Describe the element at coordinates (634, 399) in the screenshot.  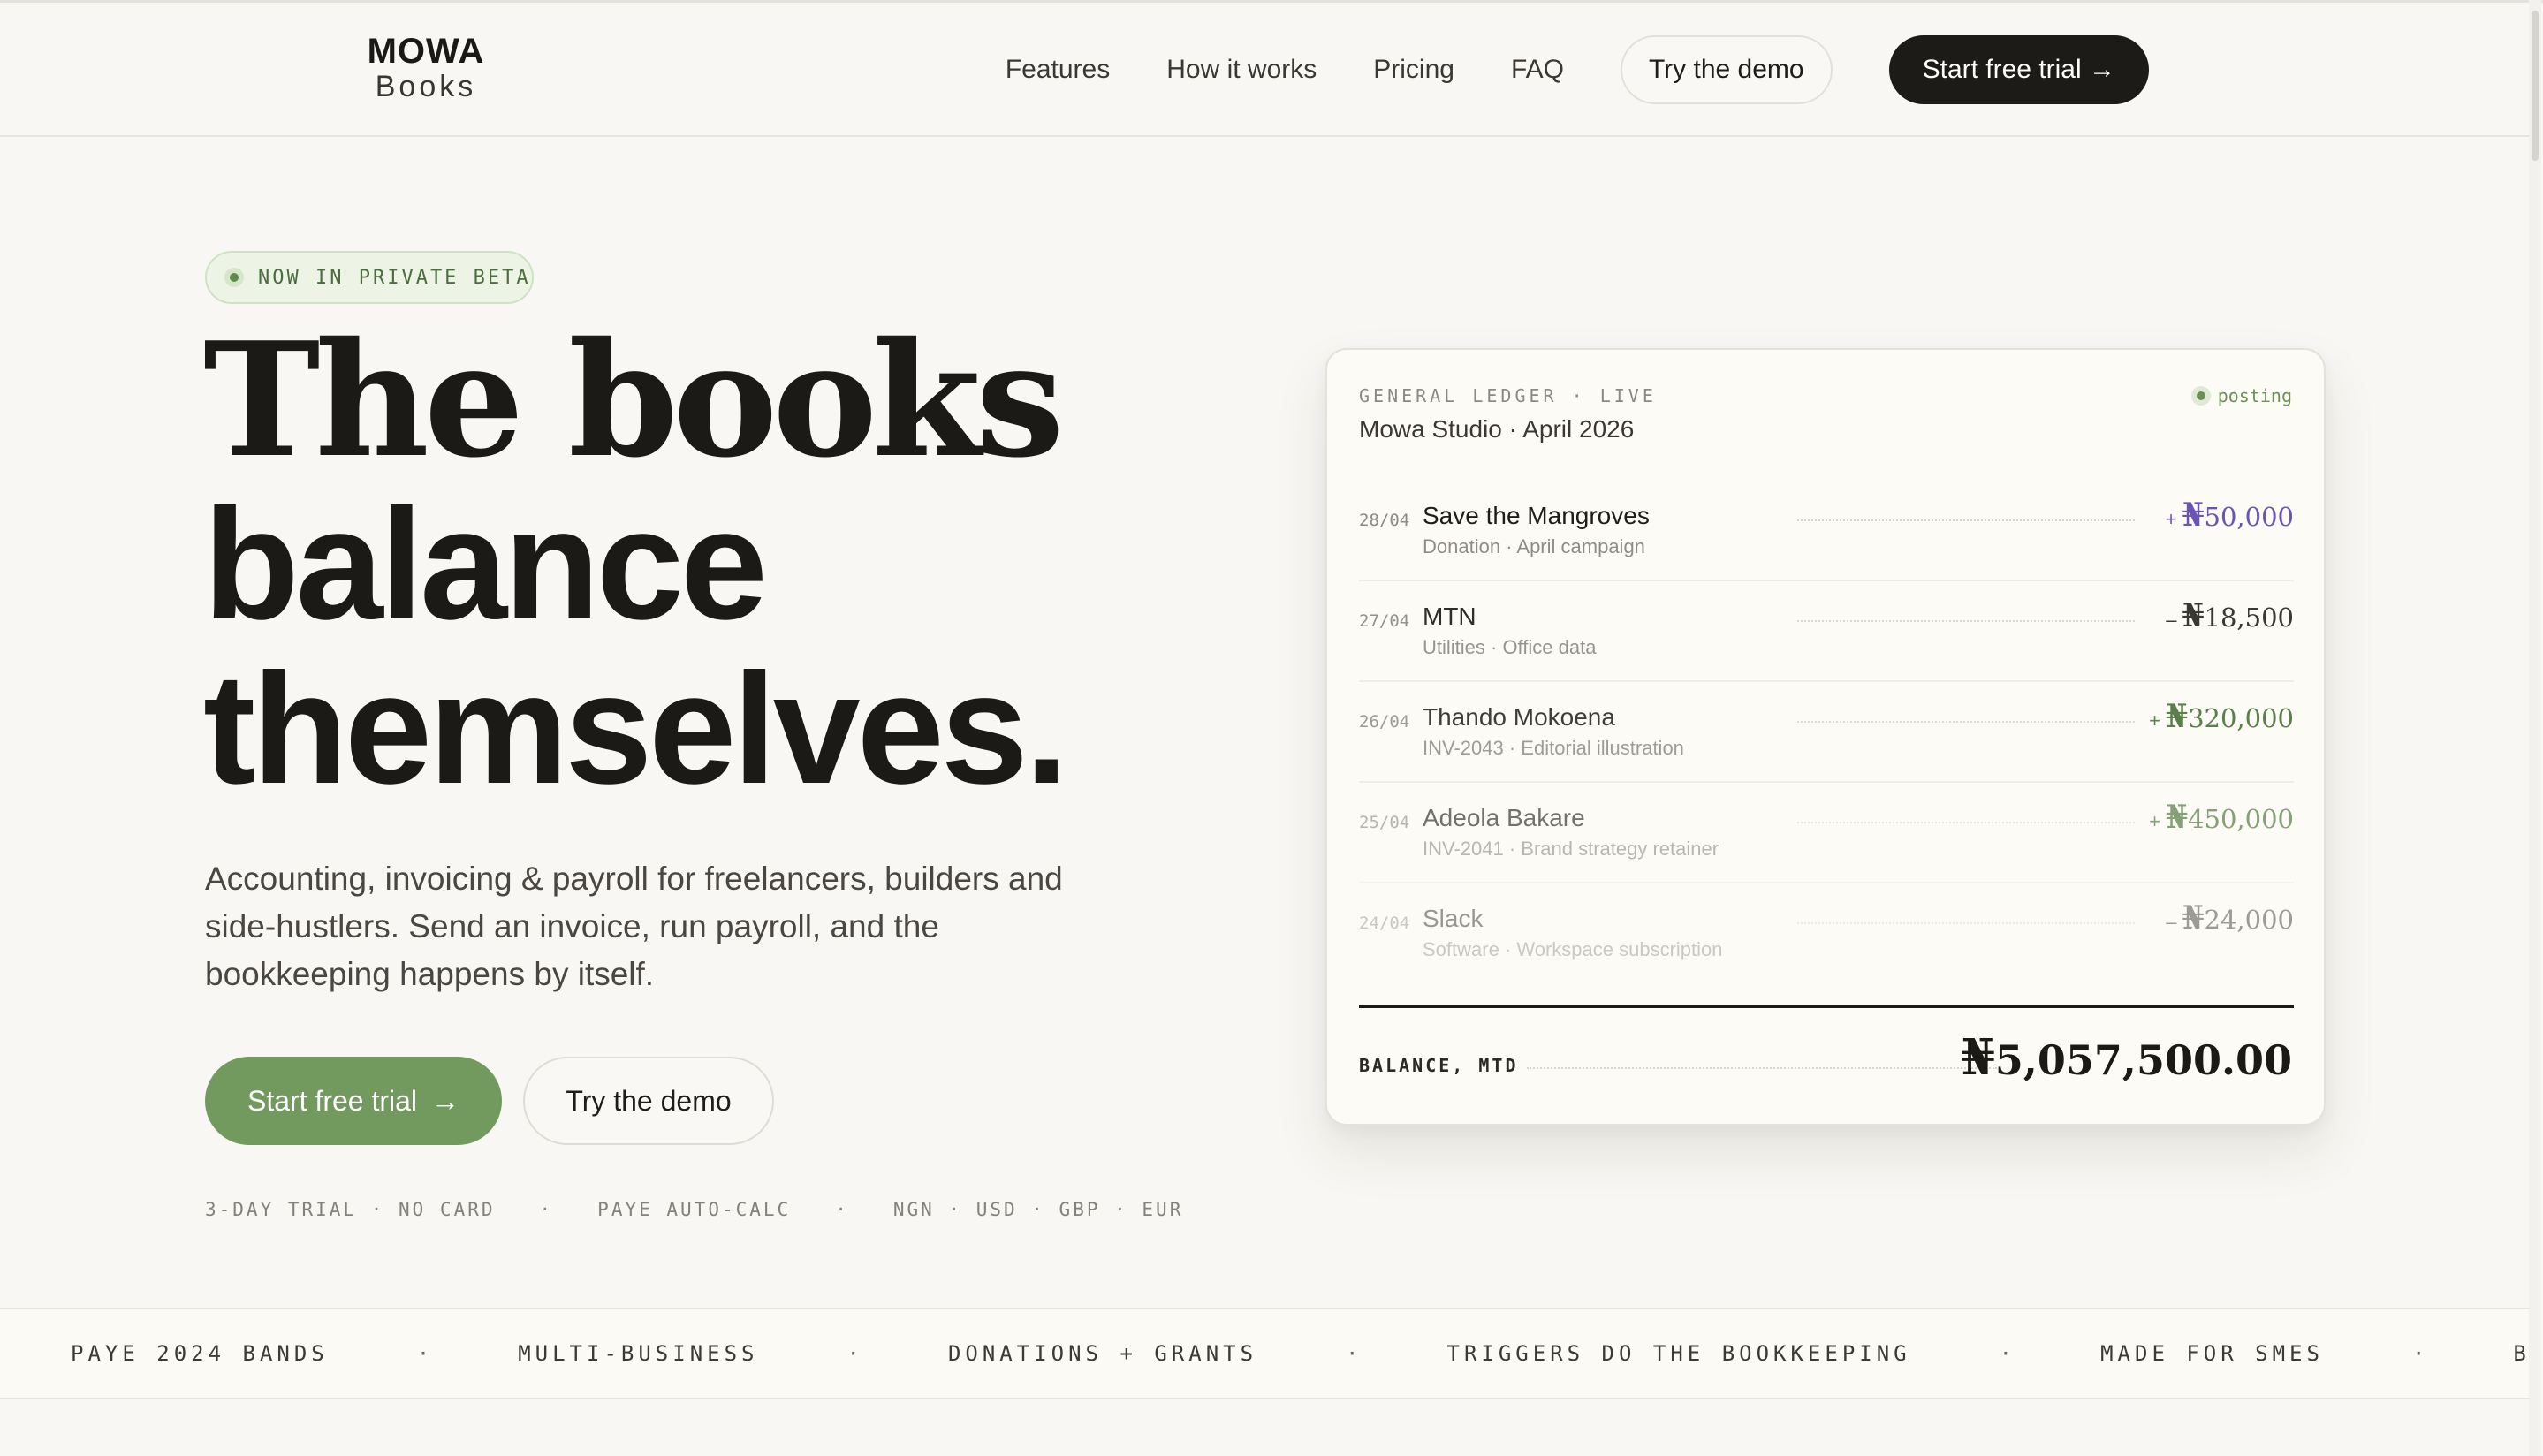
I see `headline-line-1: The books` at that location.